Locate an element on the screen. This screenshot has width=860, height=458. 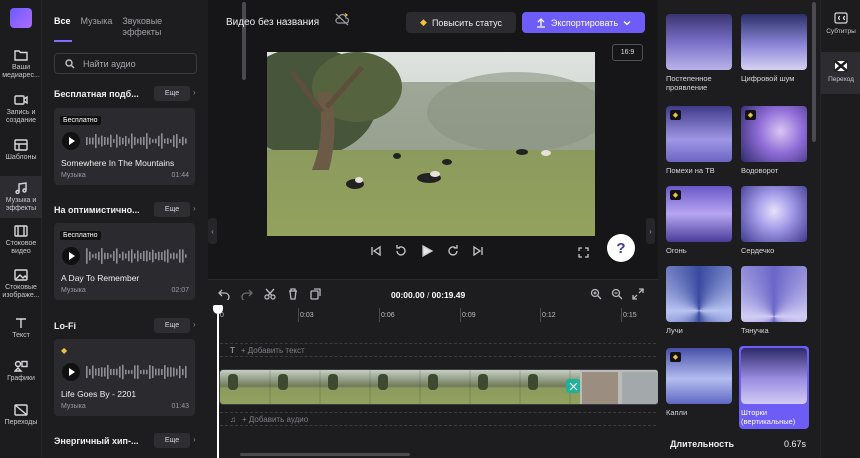
search-input: Найти аудио is located at coordinates (125, 63).